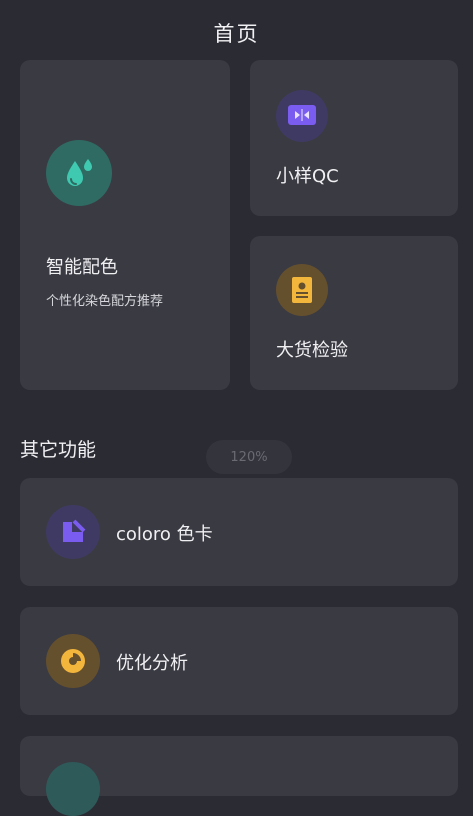 The width and height of the screenshot is (473, 816). I want to click on bulk-inspection-label: 大货检验, so click(312, 350).